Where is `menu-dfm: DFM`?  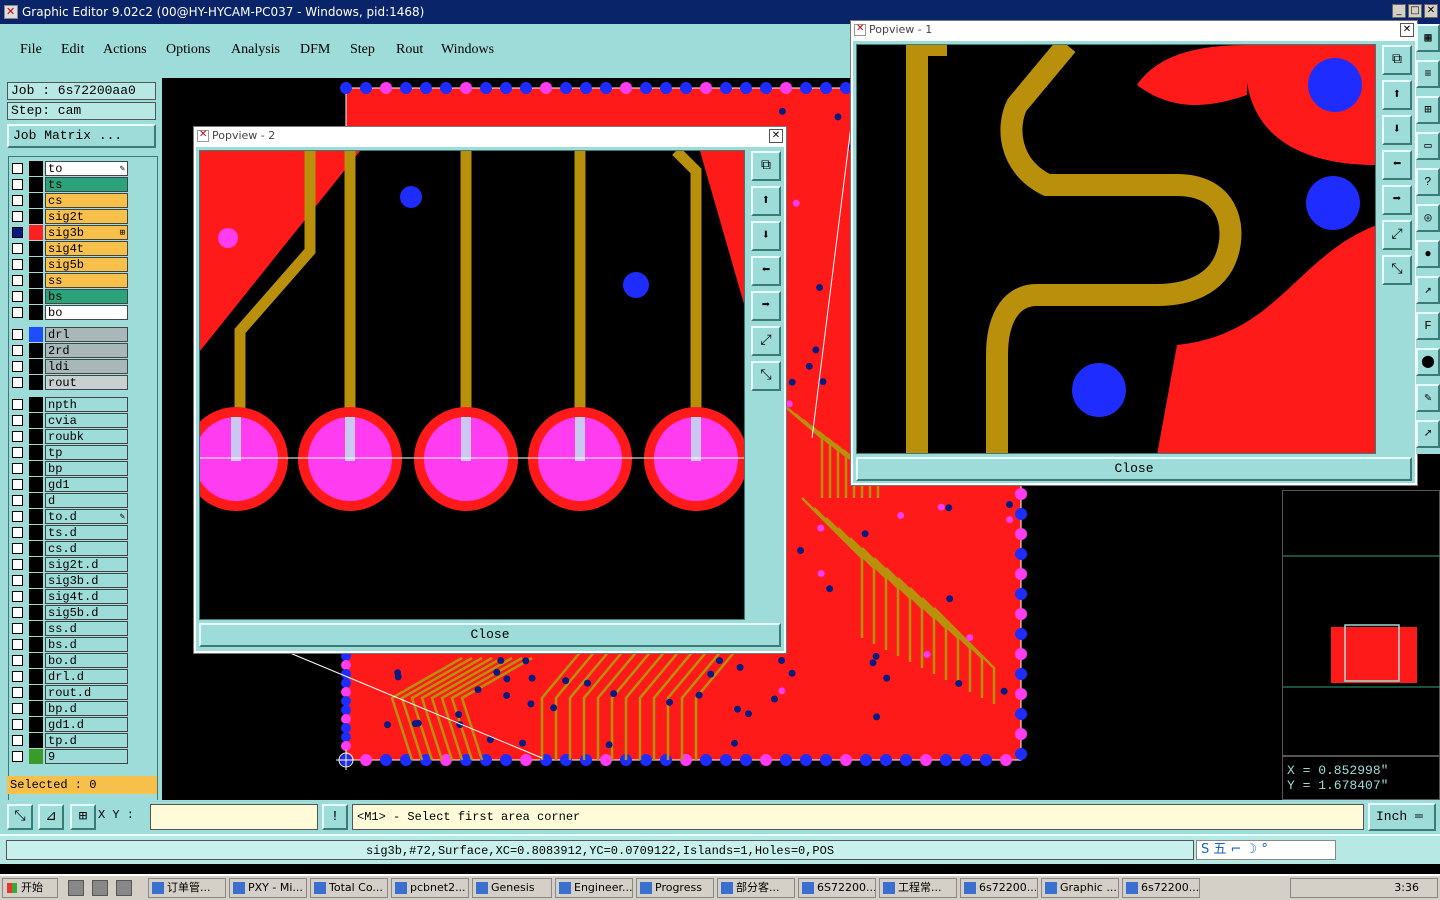 menu-dfm: DFM is located at coordinates (315, 50).